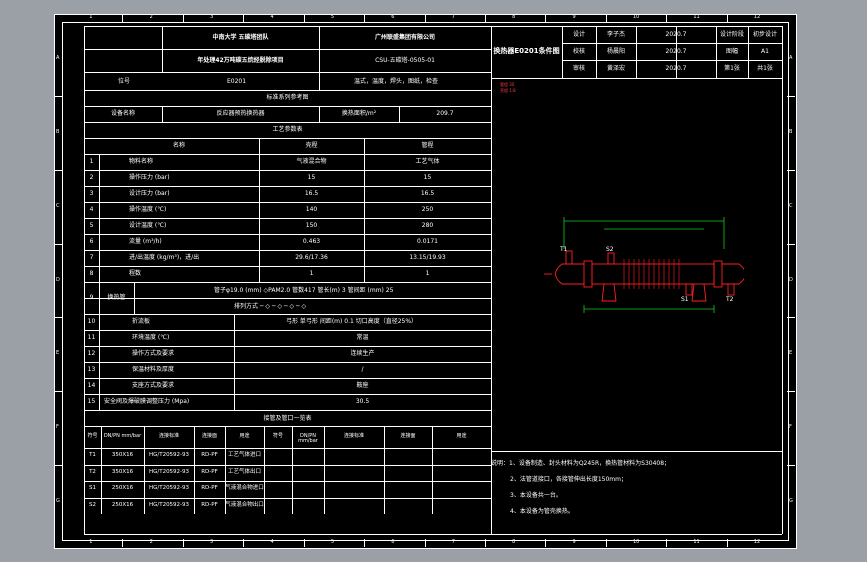  Describe the element at coordinates (311, 145) in the screenshot. I see `process-header-shell: 壳程` at that location.